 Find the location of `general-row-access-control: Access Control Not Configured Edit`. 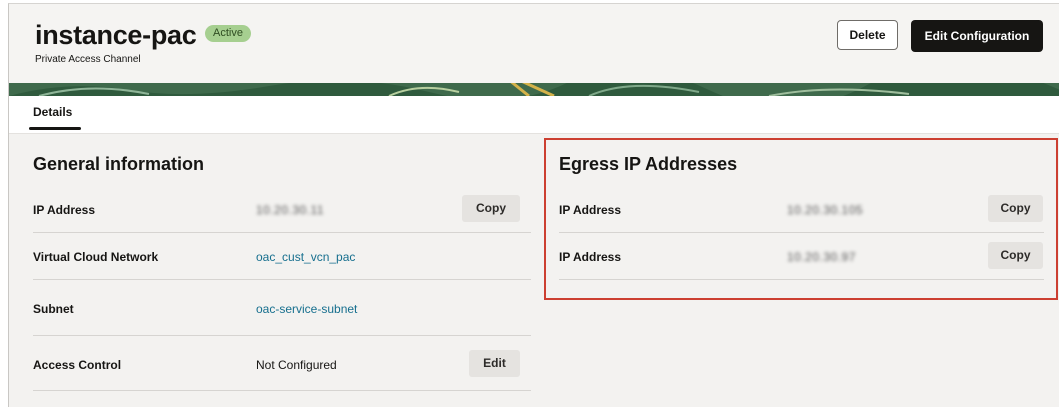

general-row-access-control: Access Control Not Configured Edit is located at coordinates (282, 363).